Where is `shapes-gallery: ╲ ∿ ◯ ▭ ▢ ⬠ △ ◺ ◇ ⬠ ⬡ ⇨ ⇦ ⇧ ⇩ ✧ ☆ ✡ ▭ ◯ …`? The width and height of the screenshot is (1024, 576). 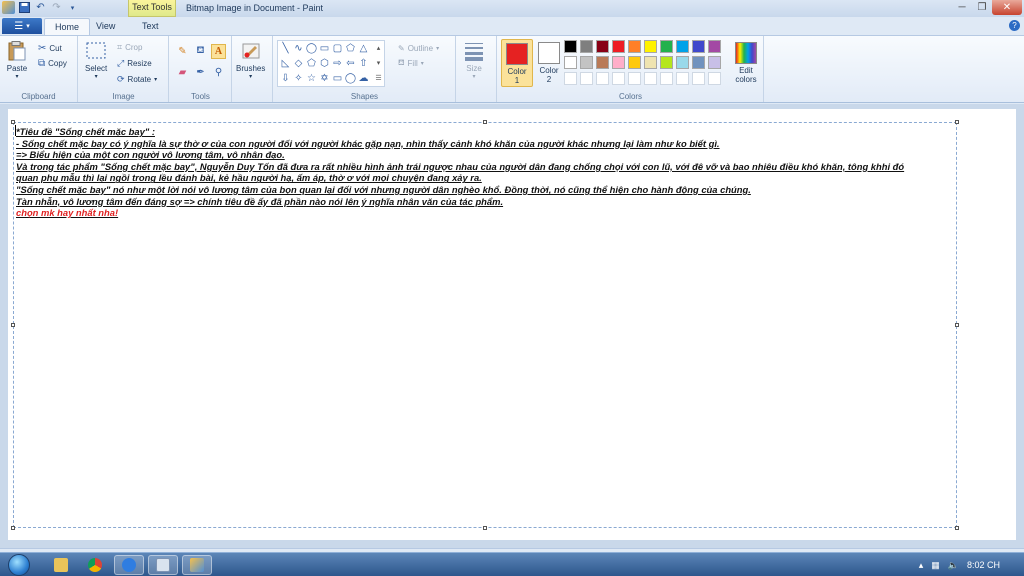 shapes-gallery: ╲ ∿ ◯ ▭ ▢ ⬠ △ ◺ ◇ ⬠ ⬡ ⇨ ⇦ ⇧ ⇩ ✧ ☆ ✡ ▭ ◯ … is located at coordinates (331, 63).